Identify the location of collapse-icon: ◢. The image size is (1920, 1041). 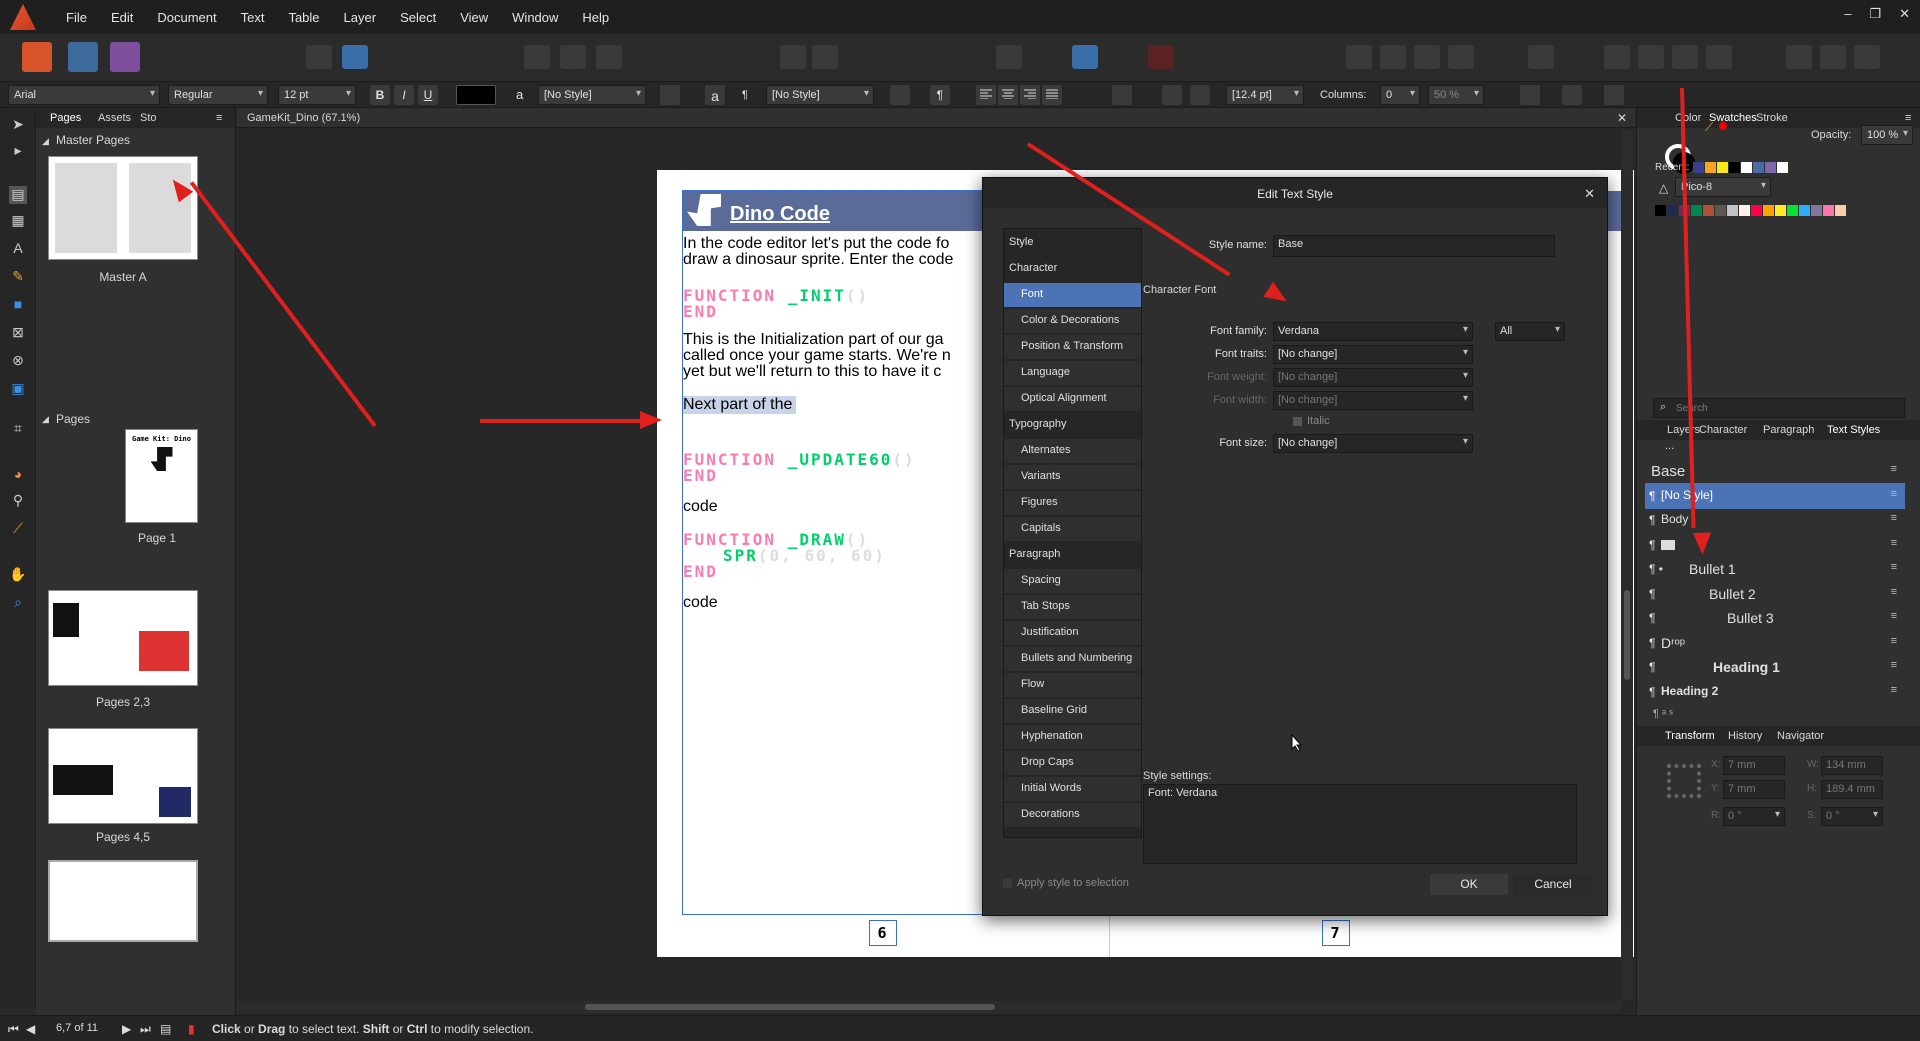
(45, 141).